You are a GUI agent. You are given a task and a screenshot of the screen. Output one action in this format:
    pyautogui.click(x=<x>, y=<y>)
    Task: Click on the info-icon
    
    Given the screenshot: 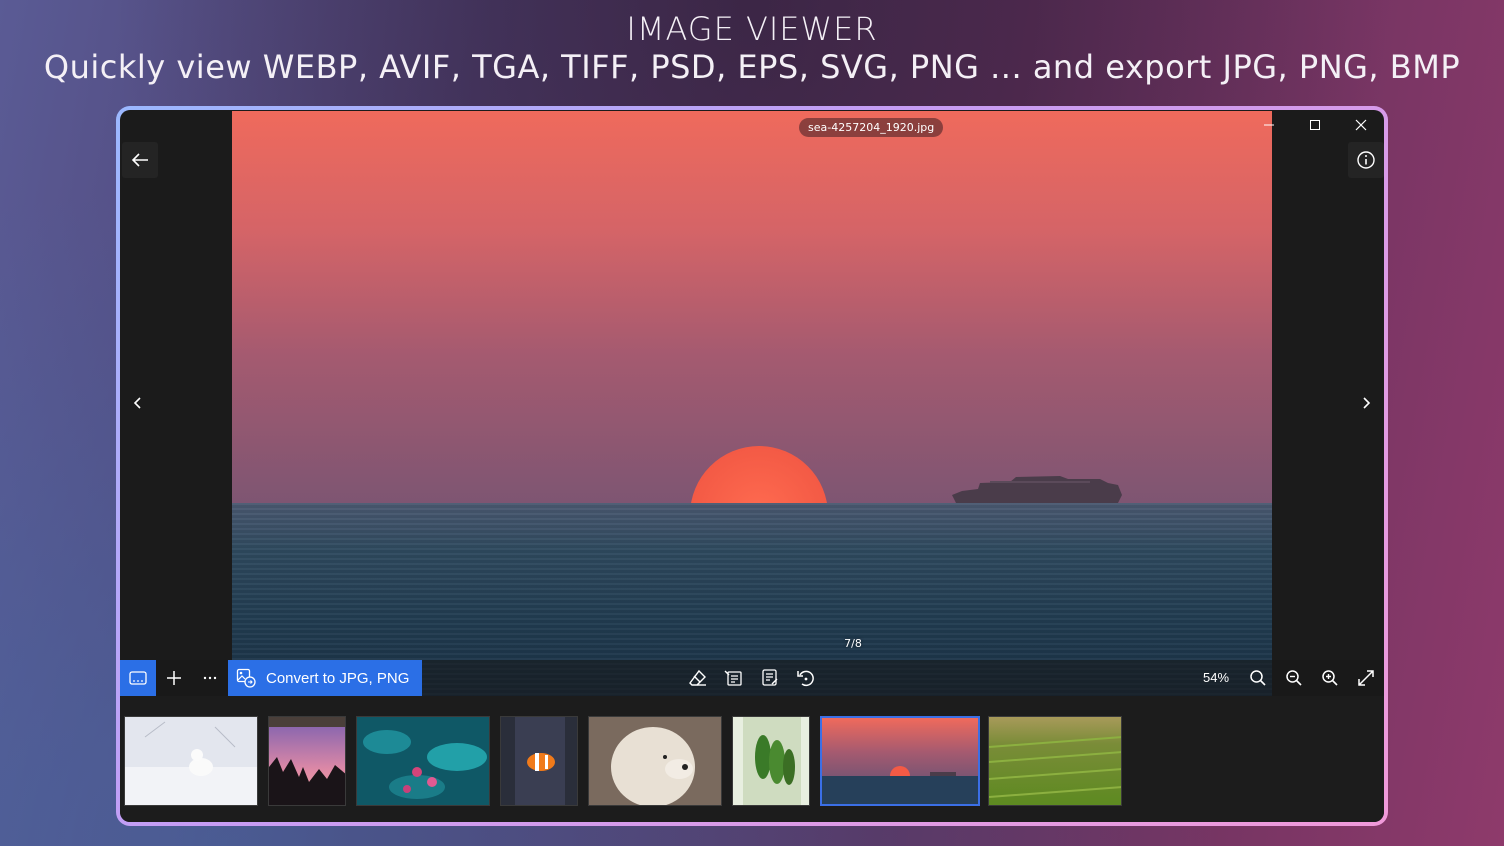 What is the action you would take?
    pyautogui.click(x=1366, y=160)
    